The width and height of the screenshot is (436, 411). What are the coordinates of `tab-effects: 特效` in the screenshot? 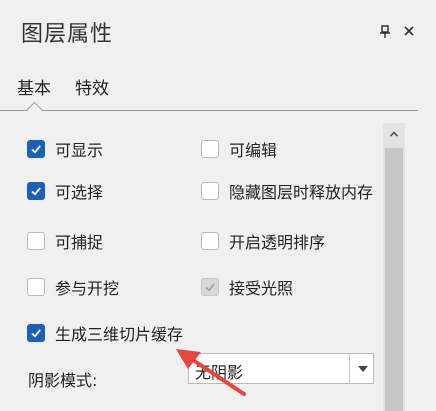 It's located at (92, 86).